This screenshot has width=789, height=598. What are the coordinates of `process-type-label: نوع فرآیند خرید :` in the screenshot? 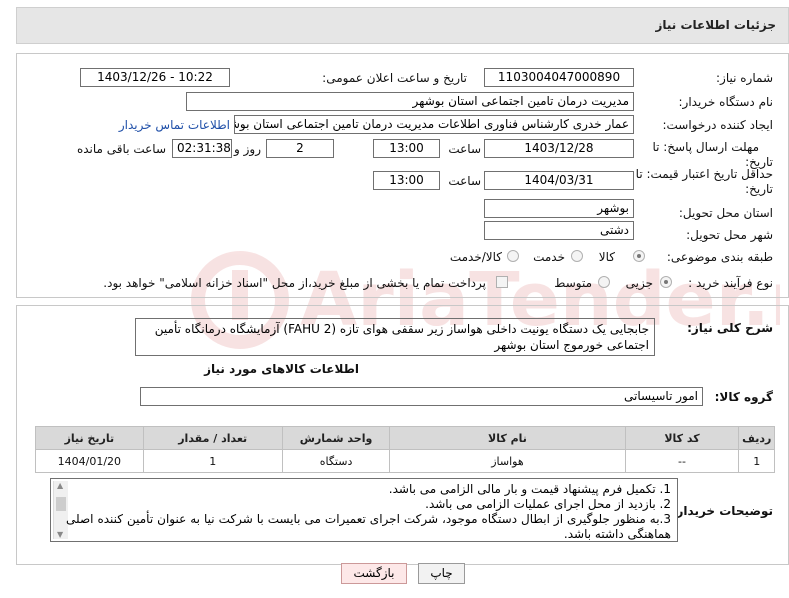 It's located at (730, 283).